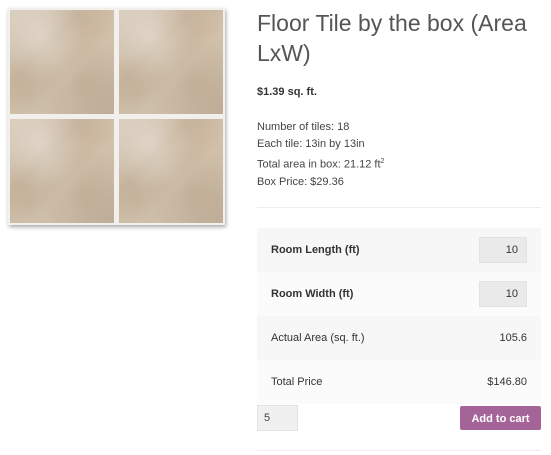 This screenshot has width=551, height=455. I want to click on tile-count: Number of tiles: 18, so click(303, 127).